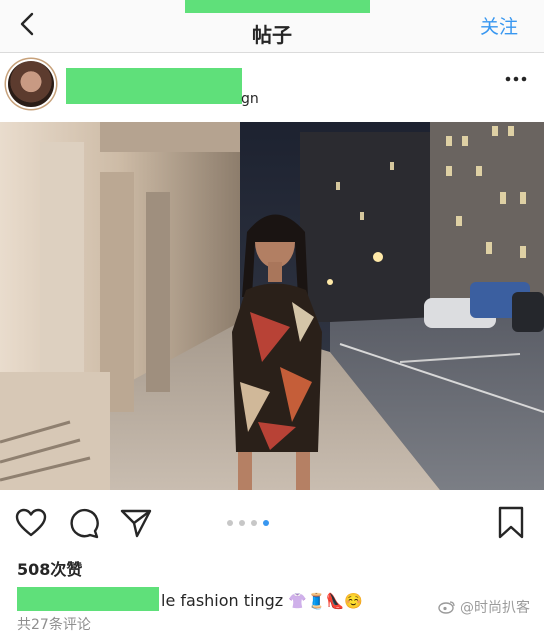 The height and width of the screenshot is (634, 544). What do you see at coordinates (88, 599) in the screenshot?
I see `redacted-caption-username` at bounding box center [88, 599].